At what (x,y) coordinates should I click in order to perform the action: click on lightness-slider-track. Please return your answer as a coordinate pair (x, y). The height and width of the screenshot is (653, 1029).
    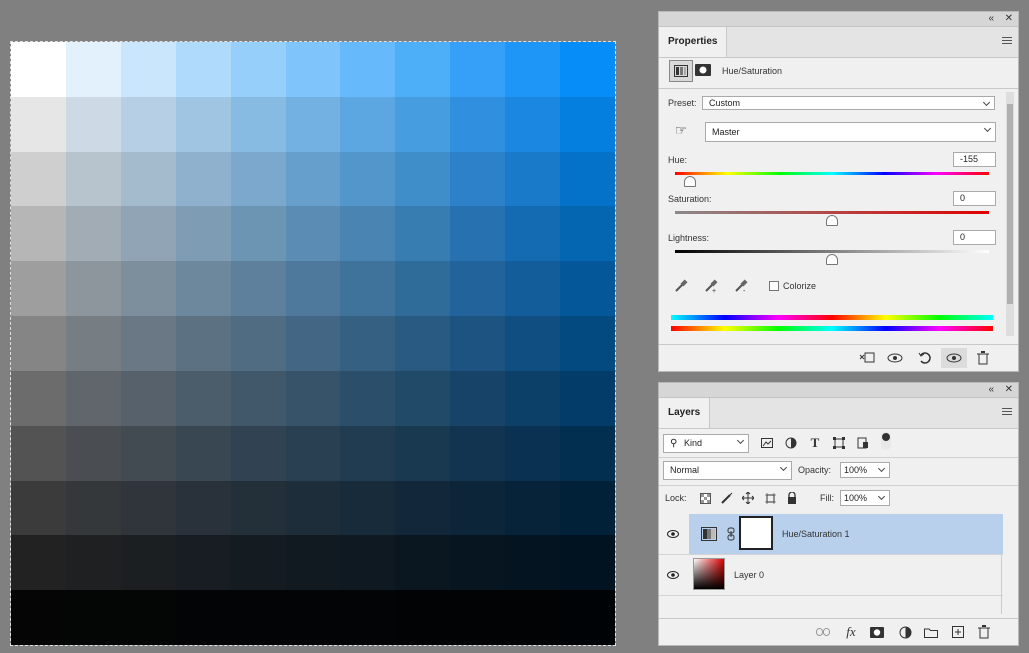
    Looking at the image, I should click on (832, 251).